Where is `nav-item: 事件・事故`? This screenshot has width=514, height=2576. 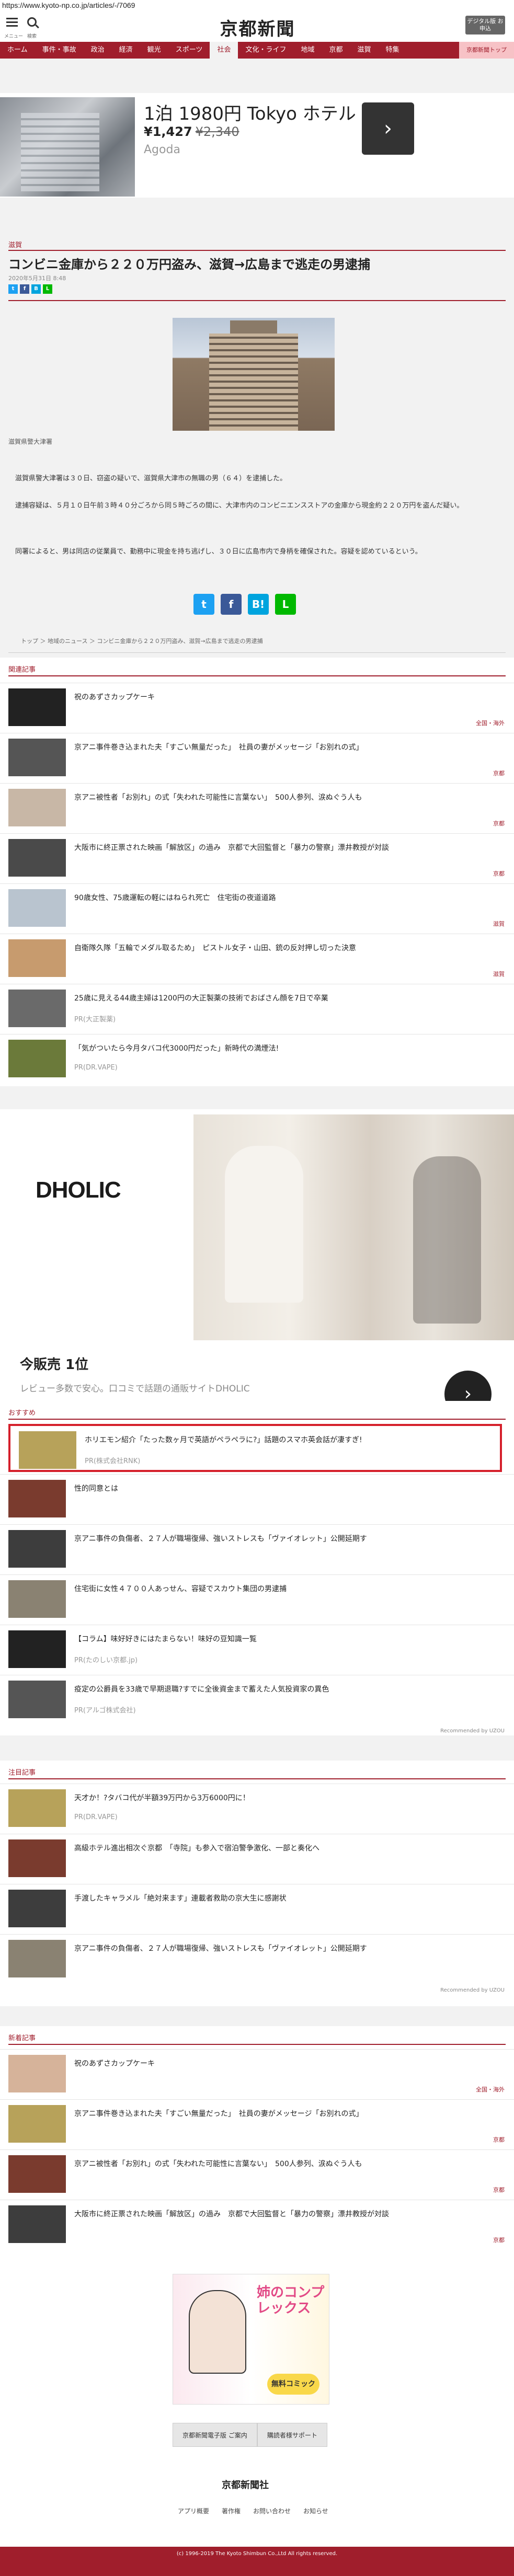
nav-item: 事件・事故 is located at coordinates (59, 50).